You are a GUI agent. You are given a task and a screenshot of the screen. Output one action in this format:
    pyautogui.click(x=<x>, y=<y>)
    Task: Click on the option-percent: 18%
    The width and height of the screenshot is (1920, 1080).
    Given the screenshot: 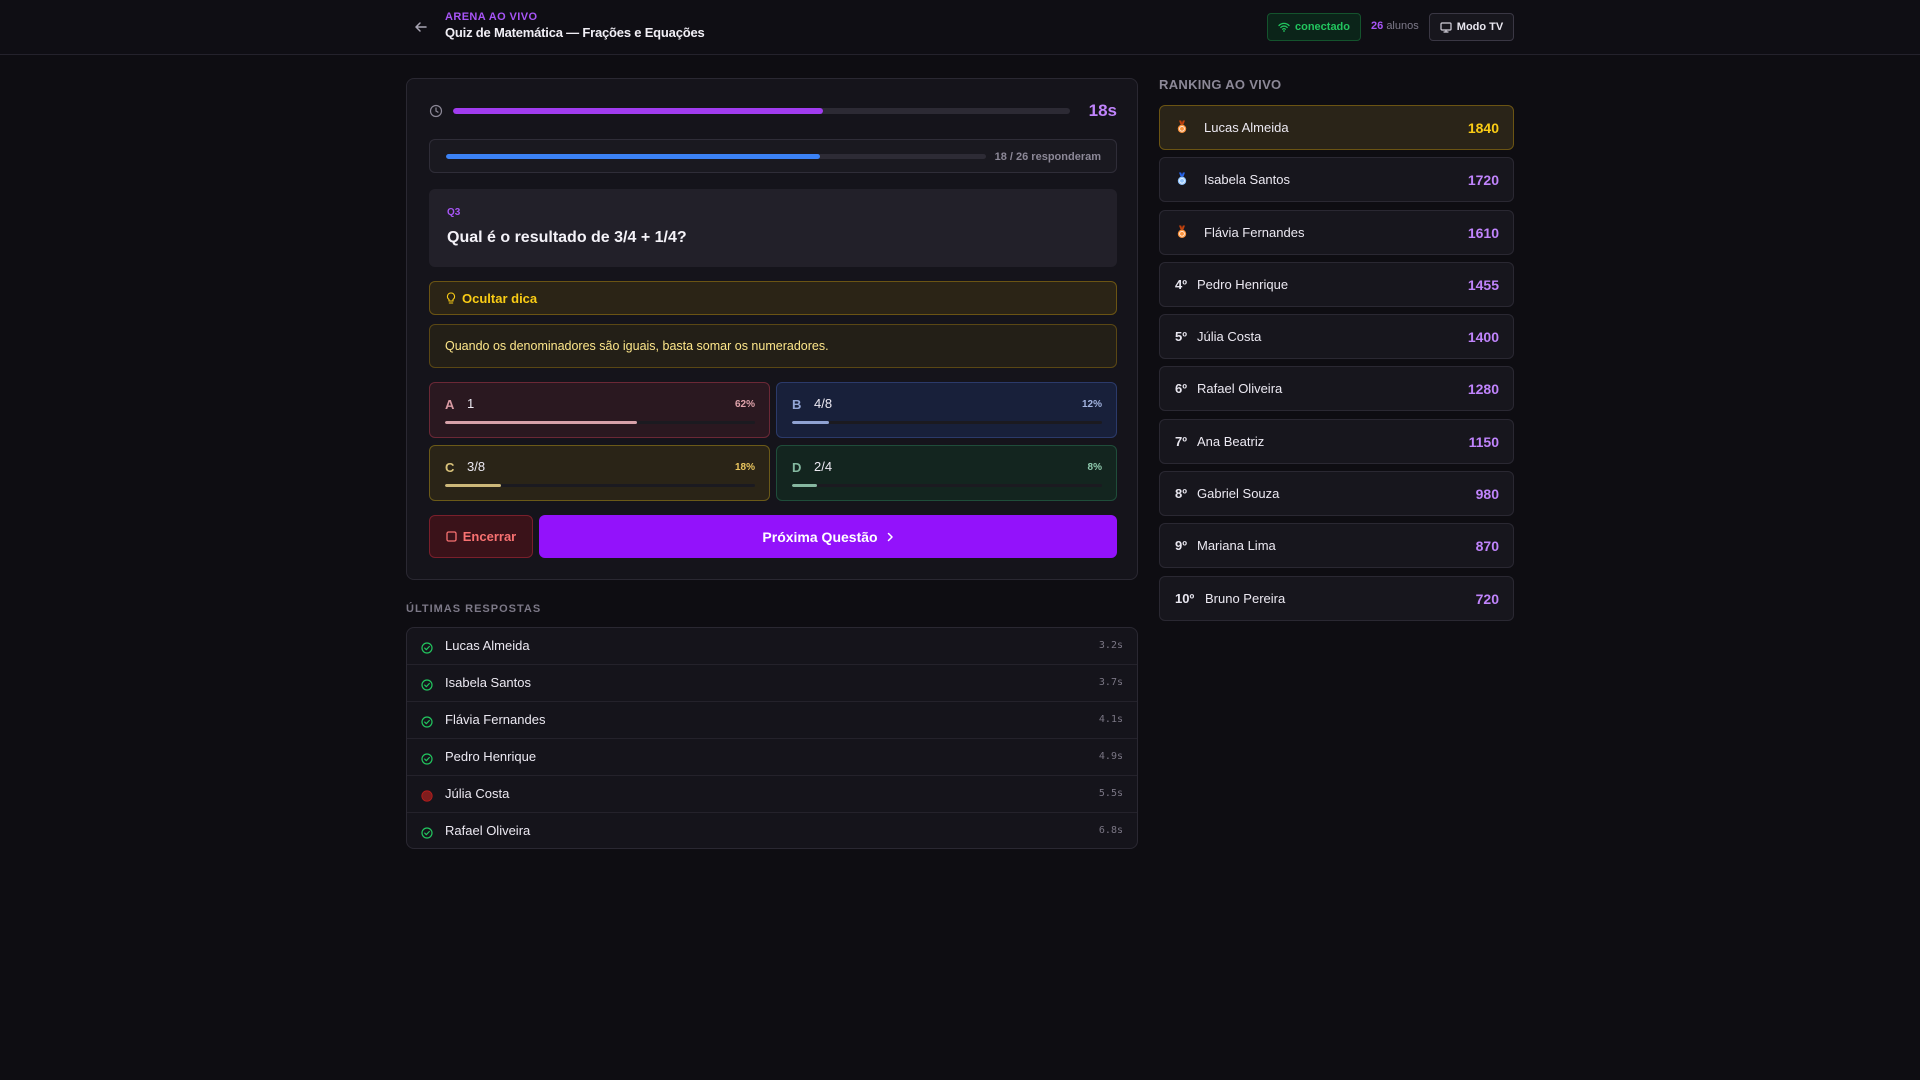 What is the action you would take?
    pyautogui.click(x=744, y=467)
    